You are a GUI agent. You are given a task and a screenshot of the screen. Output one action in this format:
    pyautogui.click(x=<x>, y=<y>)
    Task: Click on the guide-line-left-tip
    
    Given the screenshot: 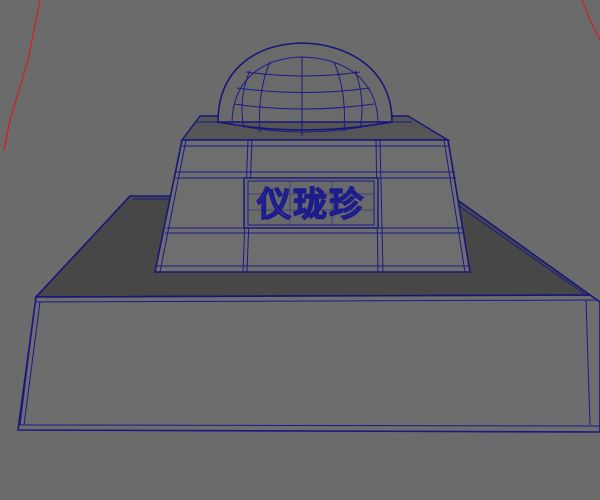 What is the action you would take?
    pyautogui.click(x=7, y=135)
    